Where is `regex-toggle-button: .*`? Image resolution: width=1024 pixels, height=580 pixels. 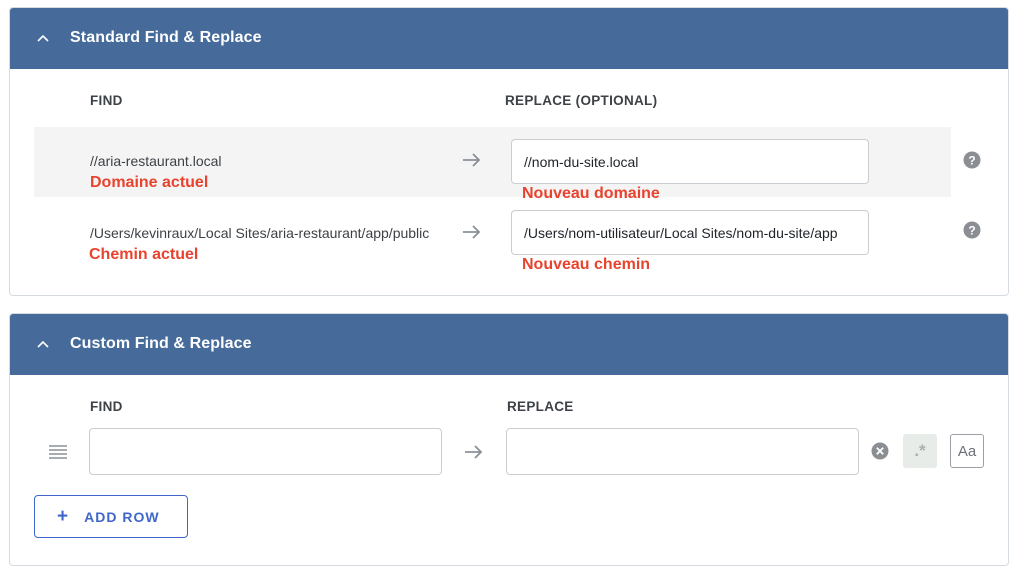
regex-toggle-button: .* is located at coordinates (920, 451).